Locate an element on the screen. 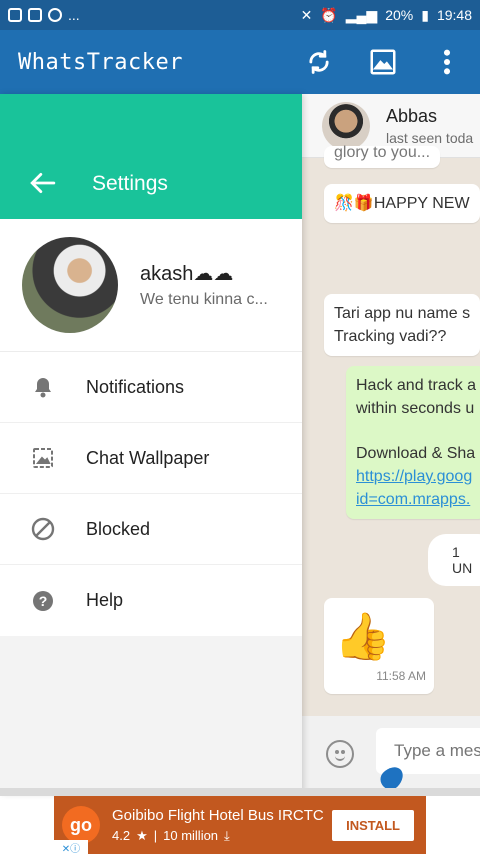 This screenshot has height=854, width=480. refresh-icon is located at coordinates (319, 62).